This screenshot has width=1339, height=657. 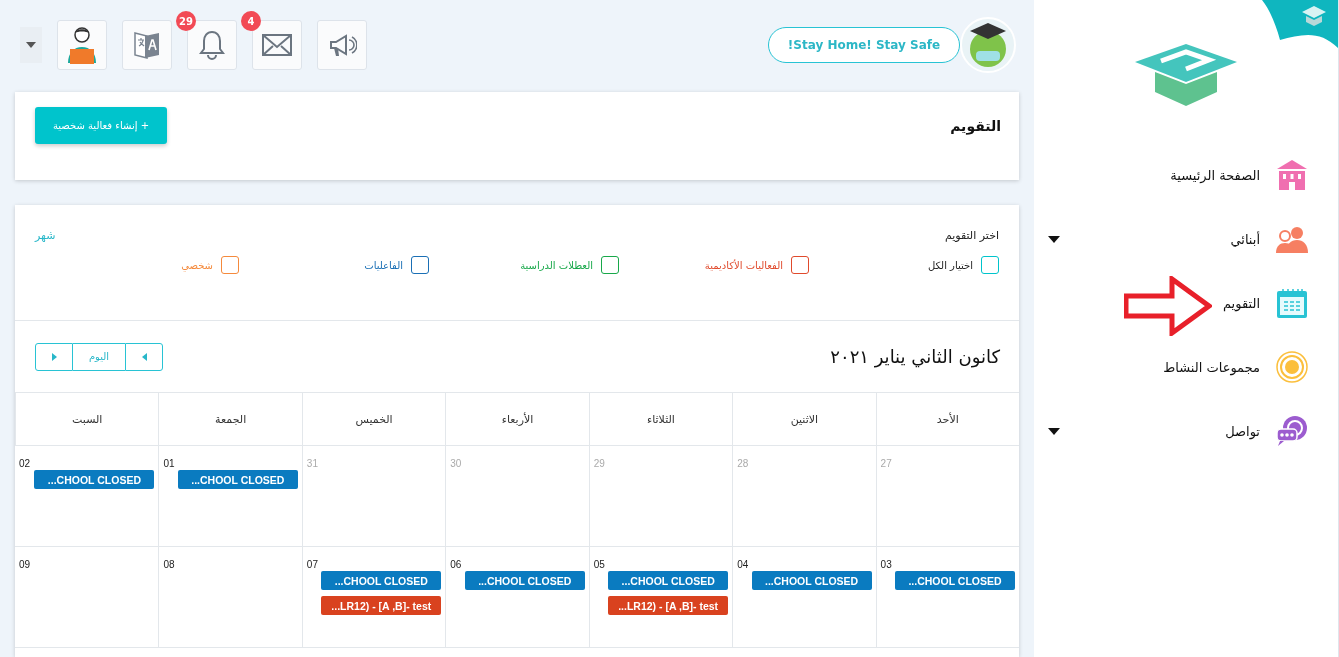 What do you see at coordinates (599, 564) in the screenshot?
I see `day-number: 05` at bounding box center [599, 564].